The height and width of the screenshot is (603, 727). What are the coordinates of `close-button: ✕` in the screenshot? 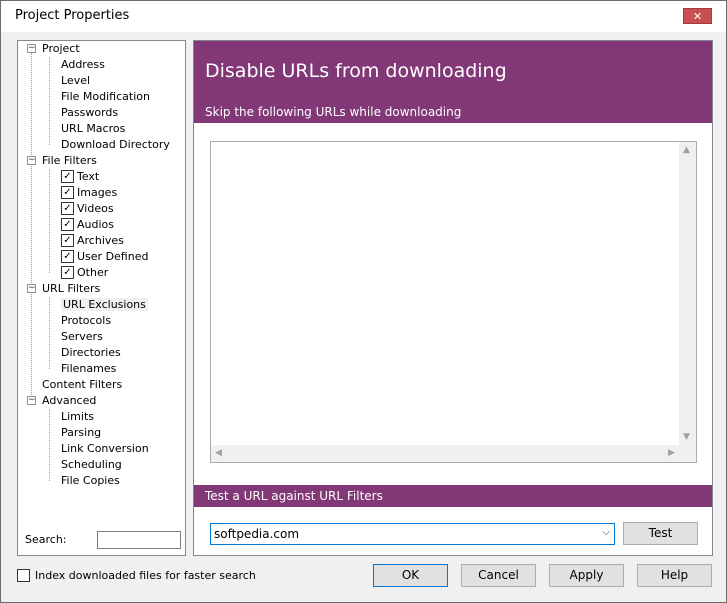 It's located at (697, 16).